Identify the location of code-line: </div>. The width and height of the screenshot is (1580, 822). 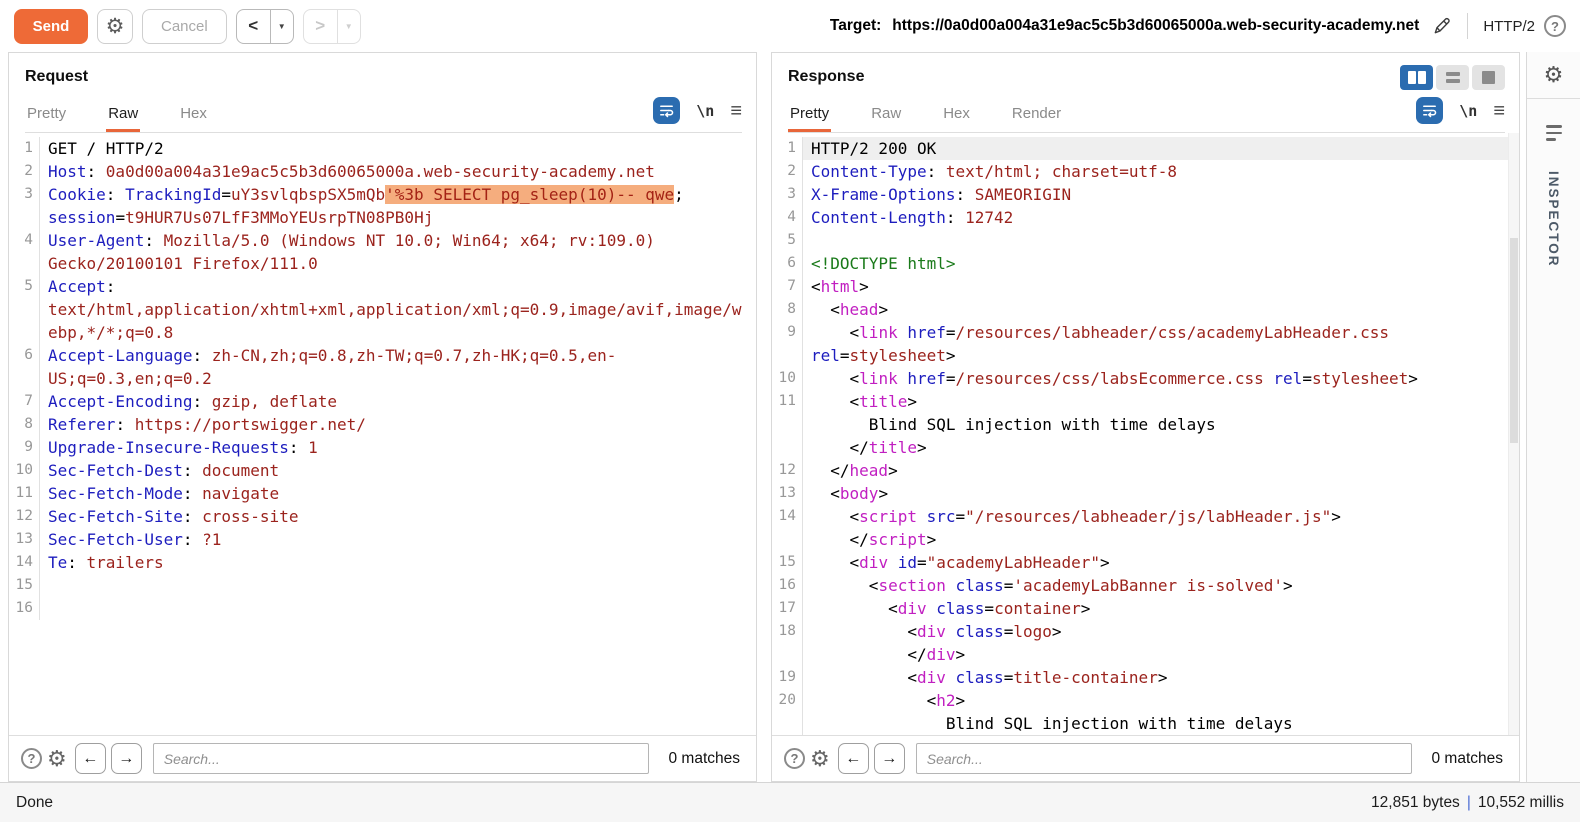
(1145, 654).